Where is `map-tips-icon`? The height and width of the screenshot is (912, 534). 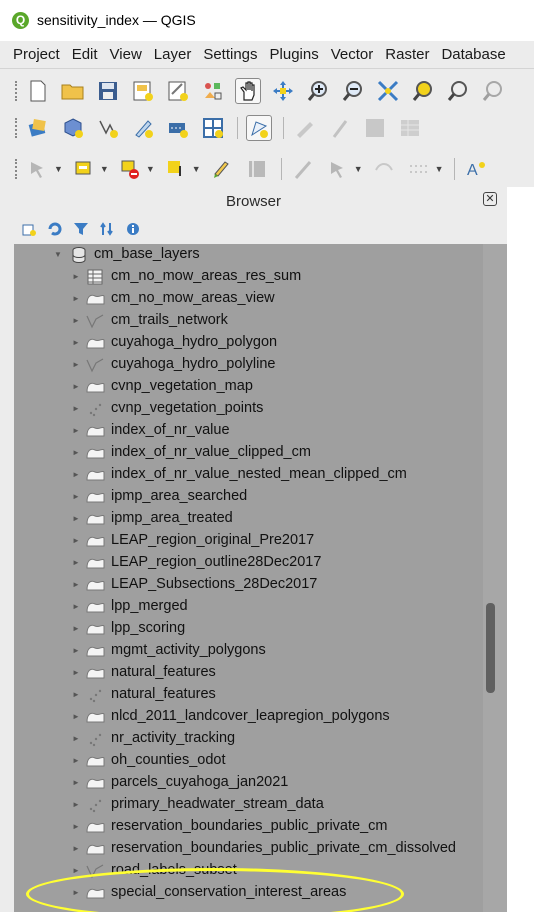 map-tips-icon is located at coordinates (338, 169).